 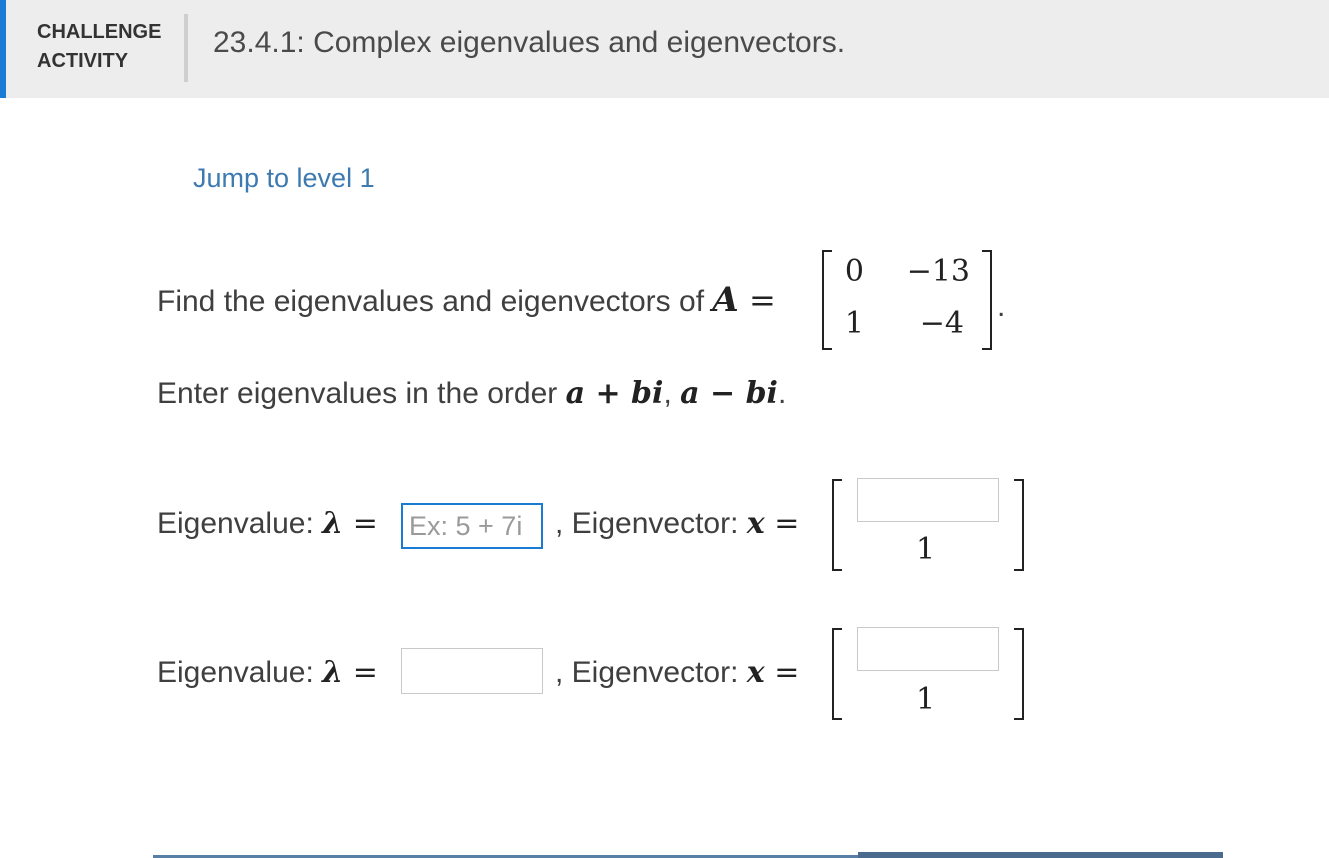 What do you see at coordinates (651, 672) in the screenshot?
I see `eigenvector-label-text-2: , Eigenvector:` at bounding box center [651, 672].